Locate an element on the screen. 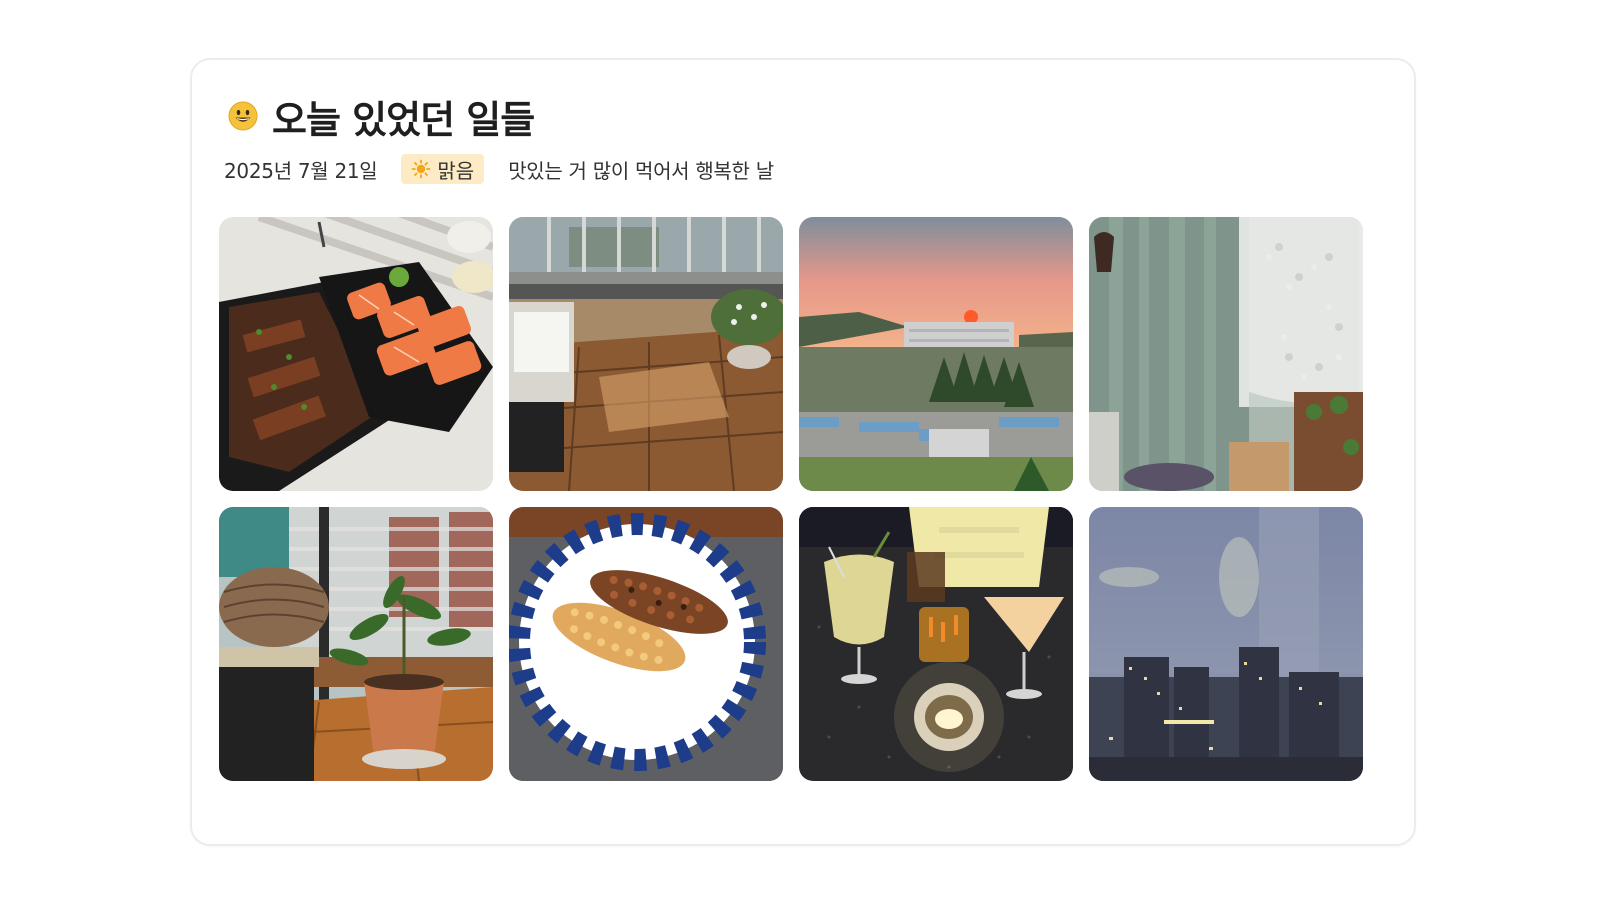  weather-badge: 맑음 is located at coordinates (443, 169).